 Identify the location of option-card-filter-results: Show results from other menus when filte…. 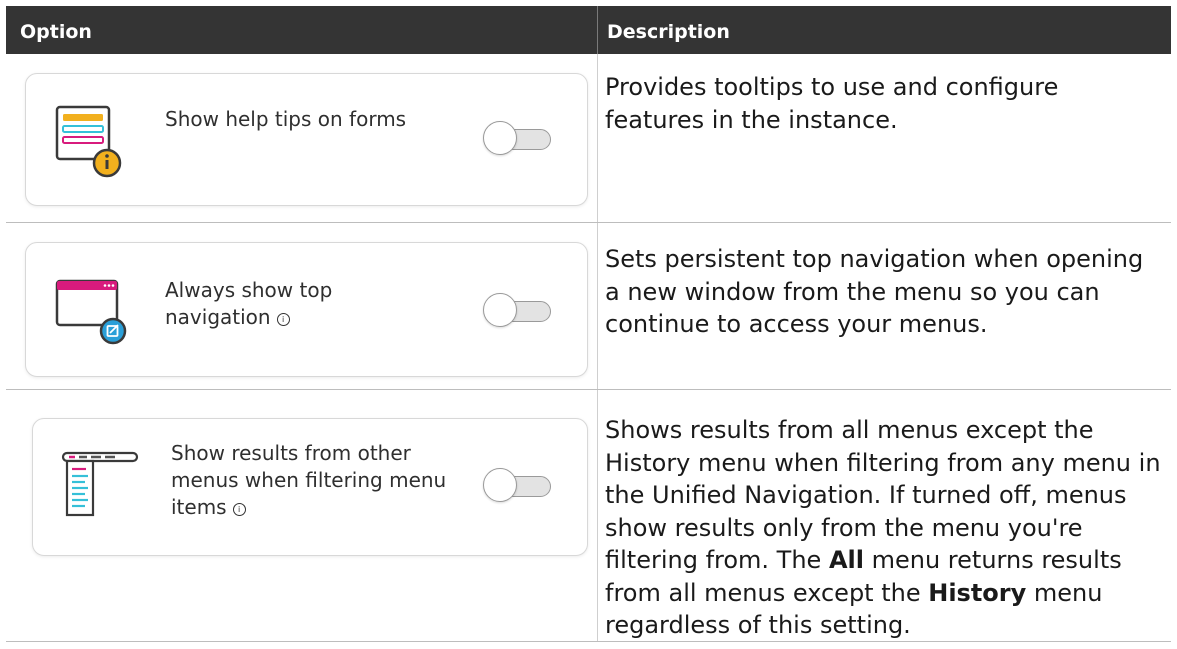
(310, 487).